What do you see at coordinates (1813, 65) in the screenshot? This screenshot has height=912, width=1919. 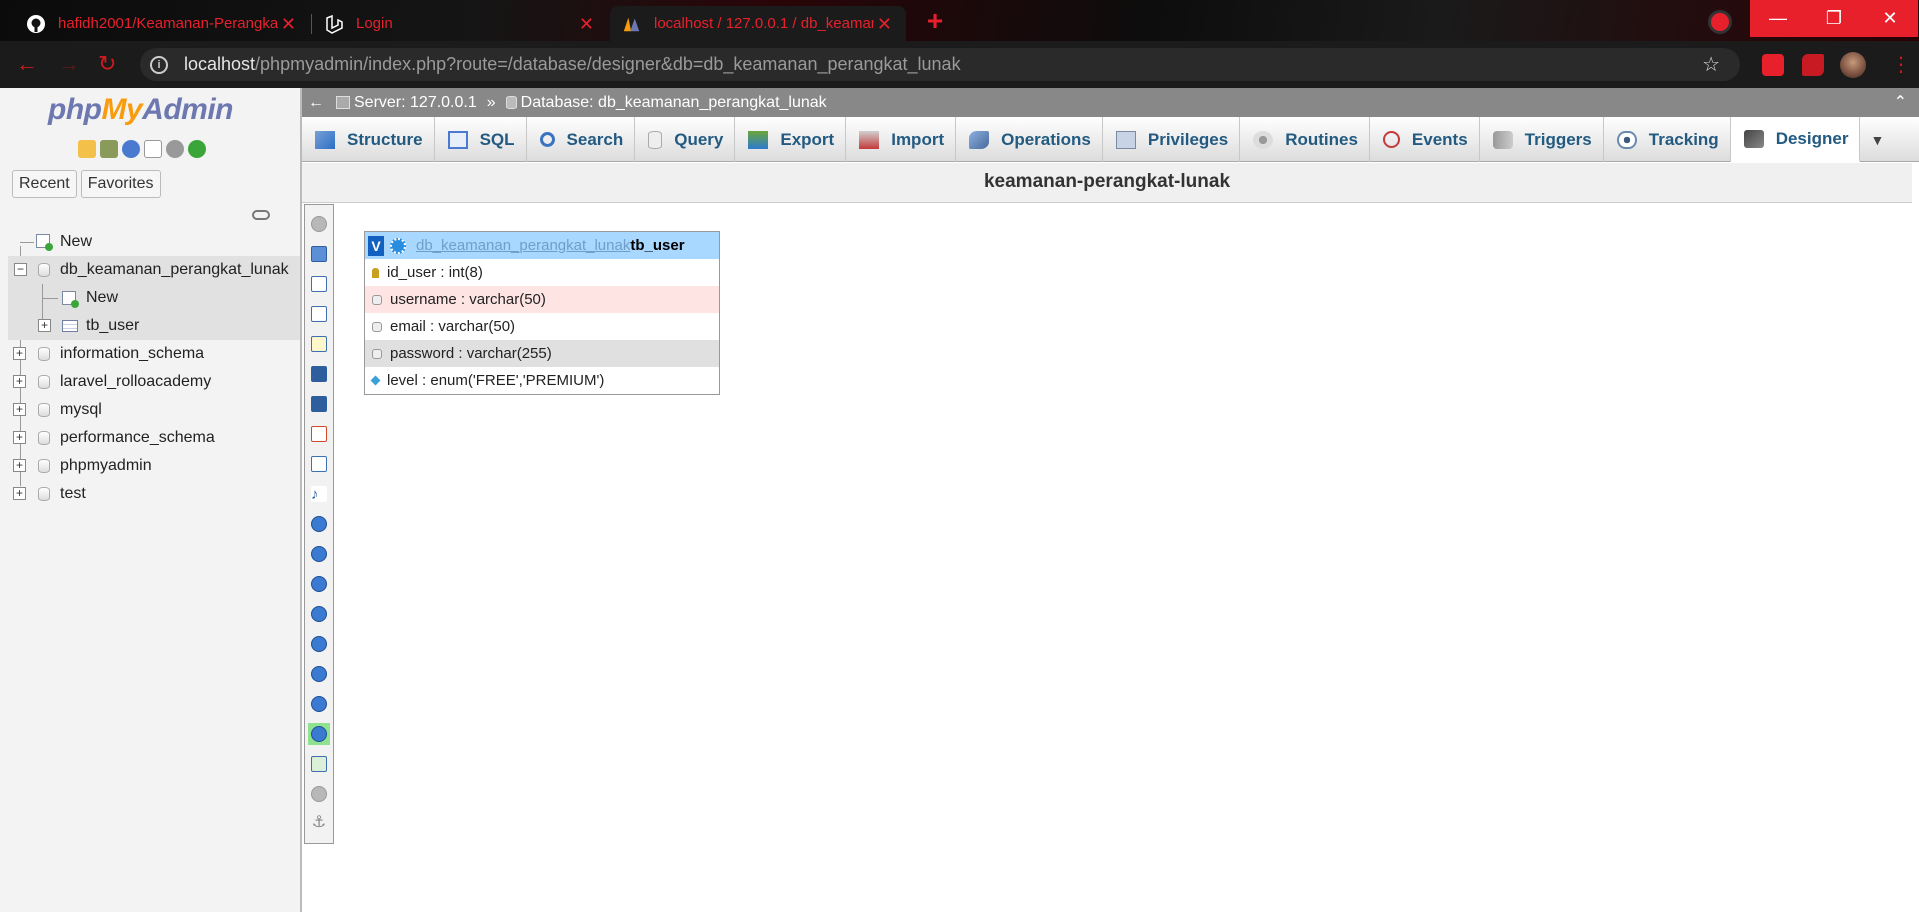 I see `puzzle-icon` at bounding box center [1813, 65].